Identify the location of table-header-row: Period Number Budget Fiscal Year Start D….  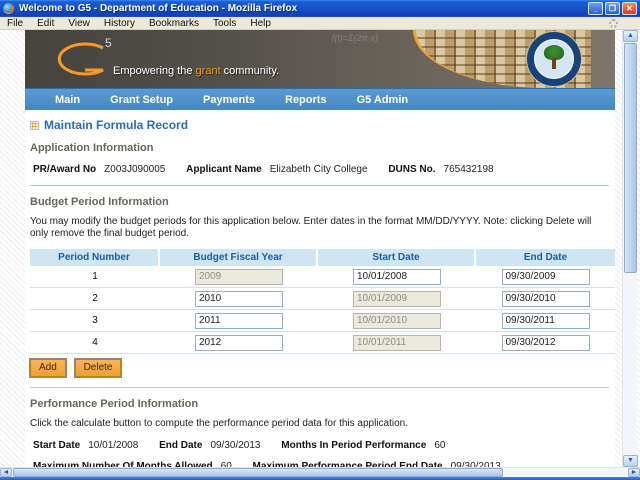
(322, 257).